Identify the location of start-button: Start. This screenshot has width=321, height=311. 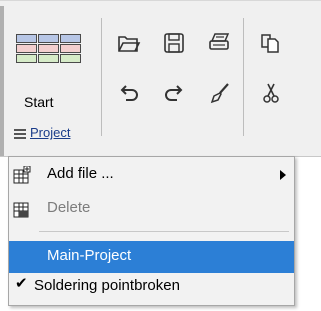
(48, 71).